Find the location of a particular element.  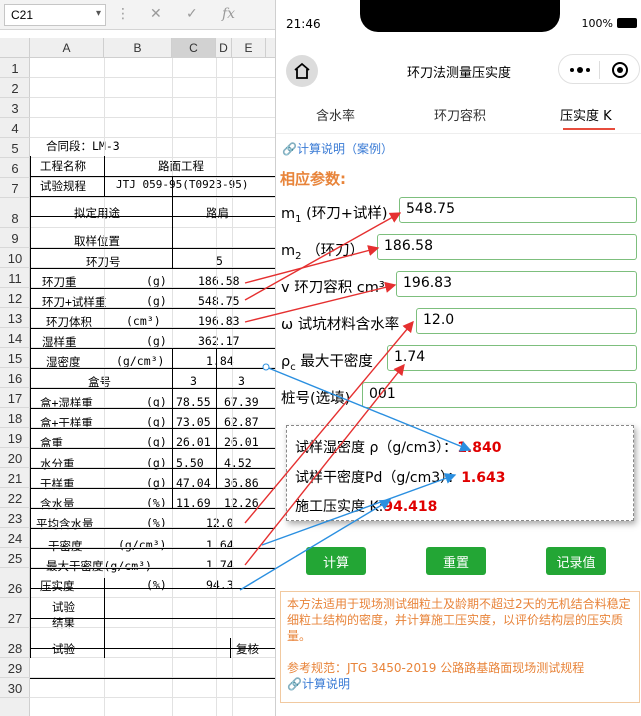

calculate-button: 计算 is located at coordinates (336, 561).